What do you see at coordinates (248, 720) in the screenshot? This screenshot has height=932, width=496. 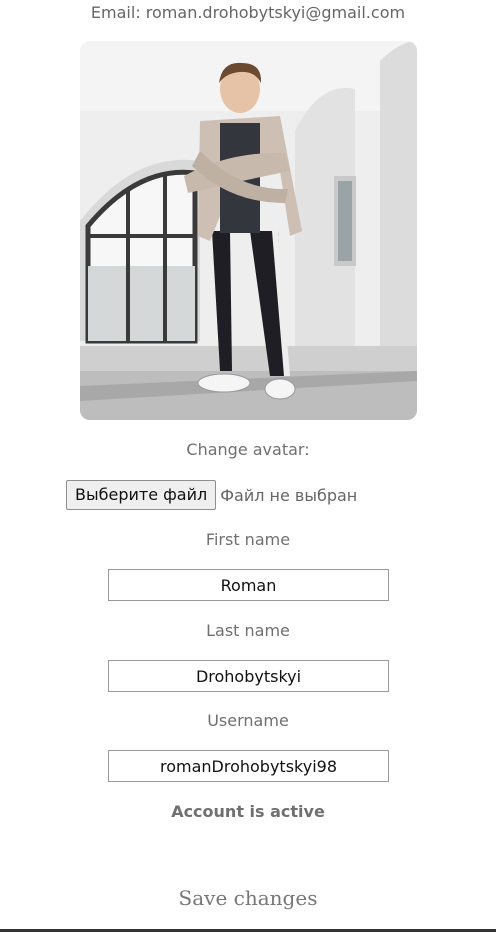 I see `username-label: Username` at bounding box center [248, 720].